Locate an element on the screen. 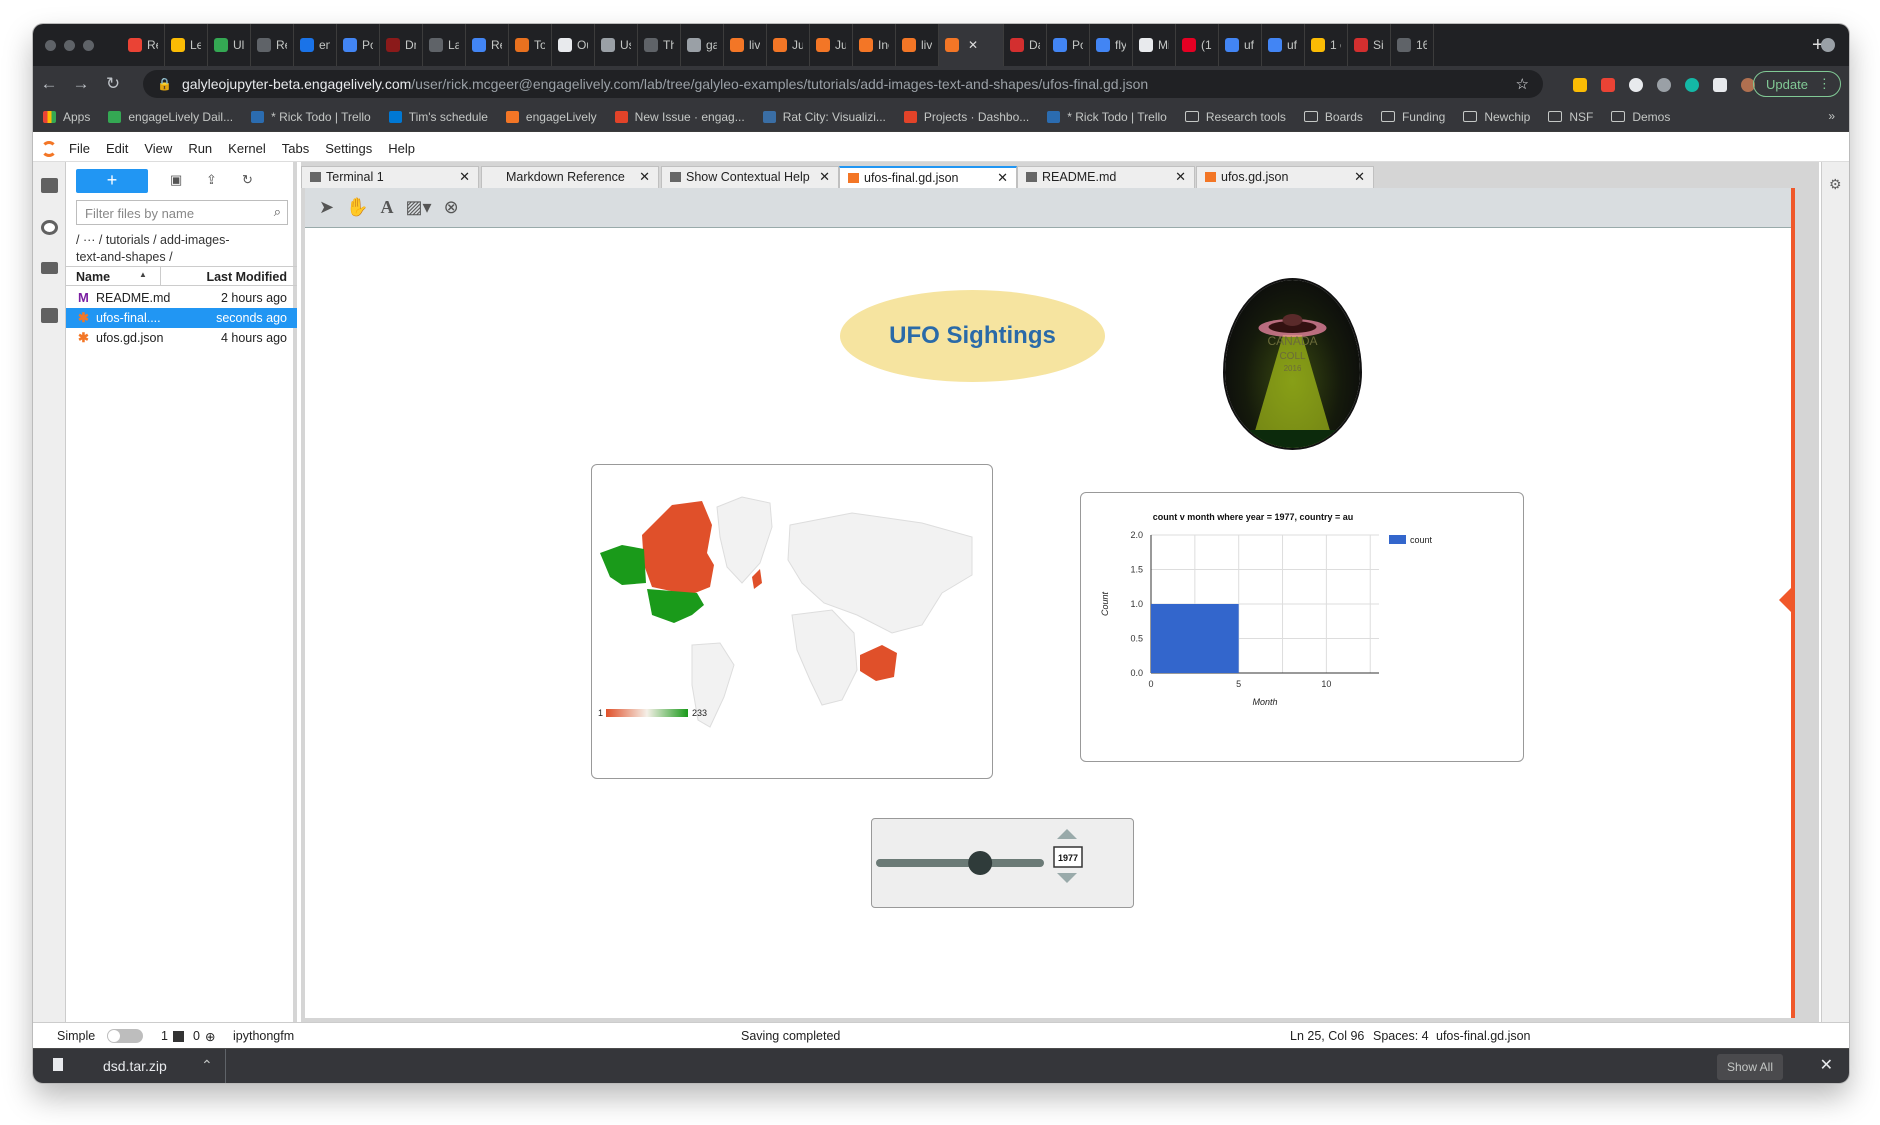 This screenshot has width=1880, height=1125. shape-tool-icon: ⊗ is located at coordinates (451, 207).